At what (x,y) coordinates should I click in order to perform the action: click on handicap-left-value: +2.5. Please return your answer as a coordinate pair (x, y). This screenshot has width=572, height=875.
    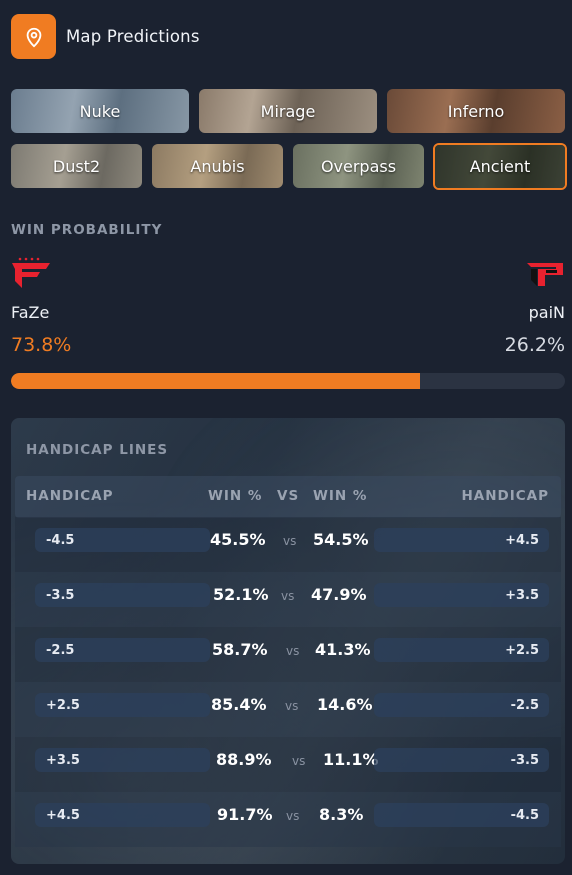
    Looking at the image, I should click on (122, 705).